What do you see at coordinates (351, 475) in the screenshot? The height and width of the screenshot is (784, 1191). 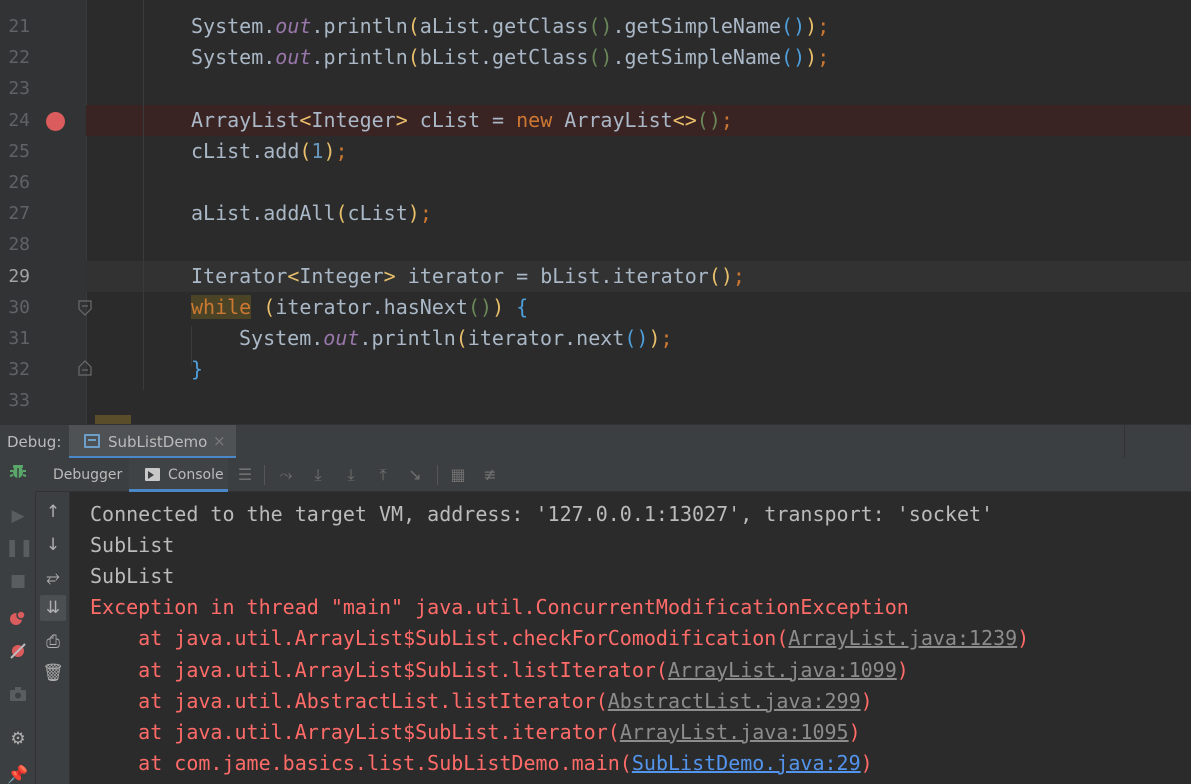 I see `step-into-icon: ⤓` at bounding box center [351, 475].